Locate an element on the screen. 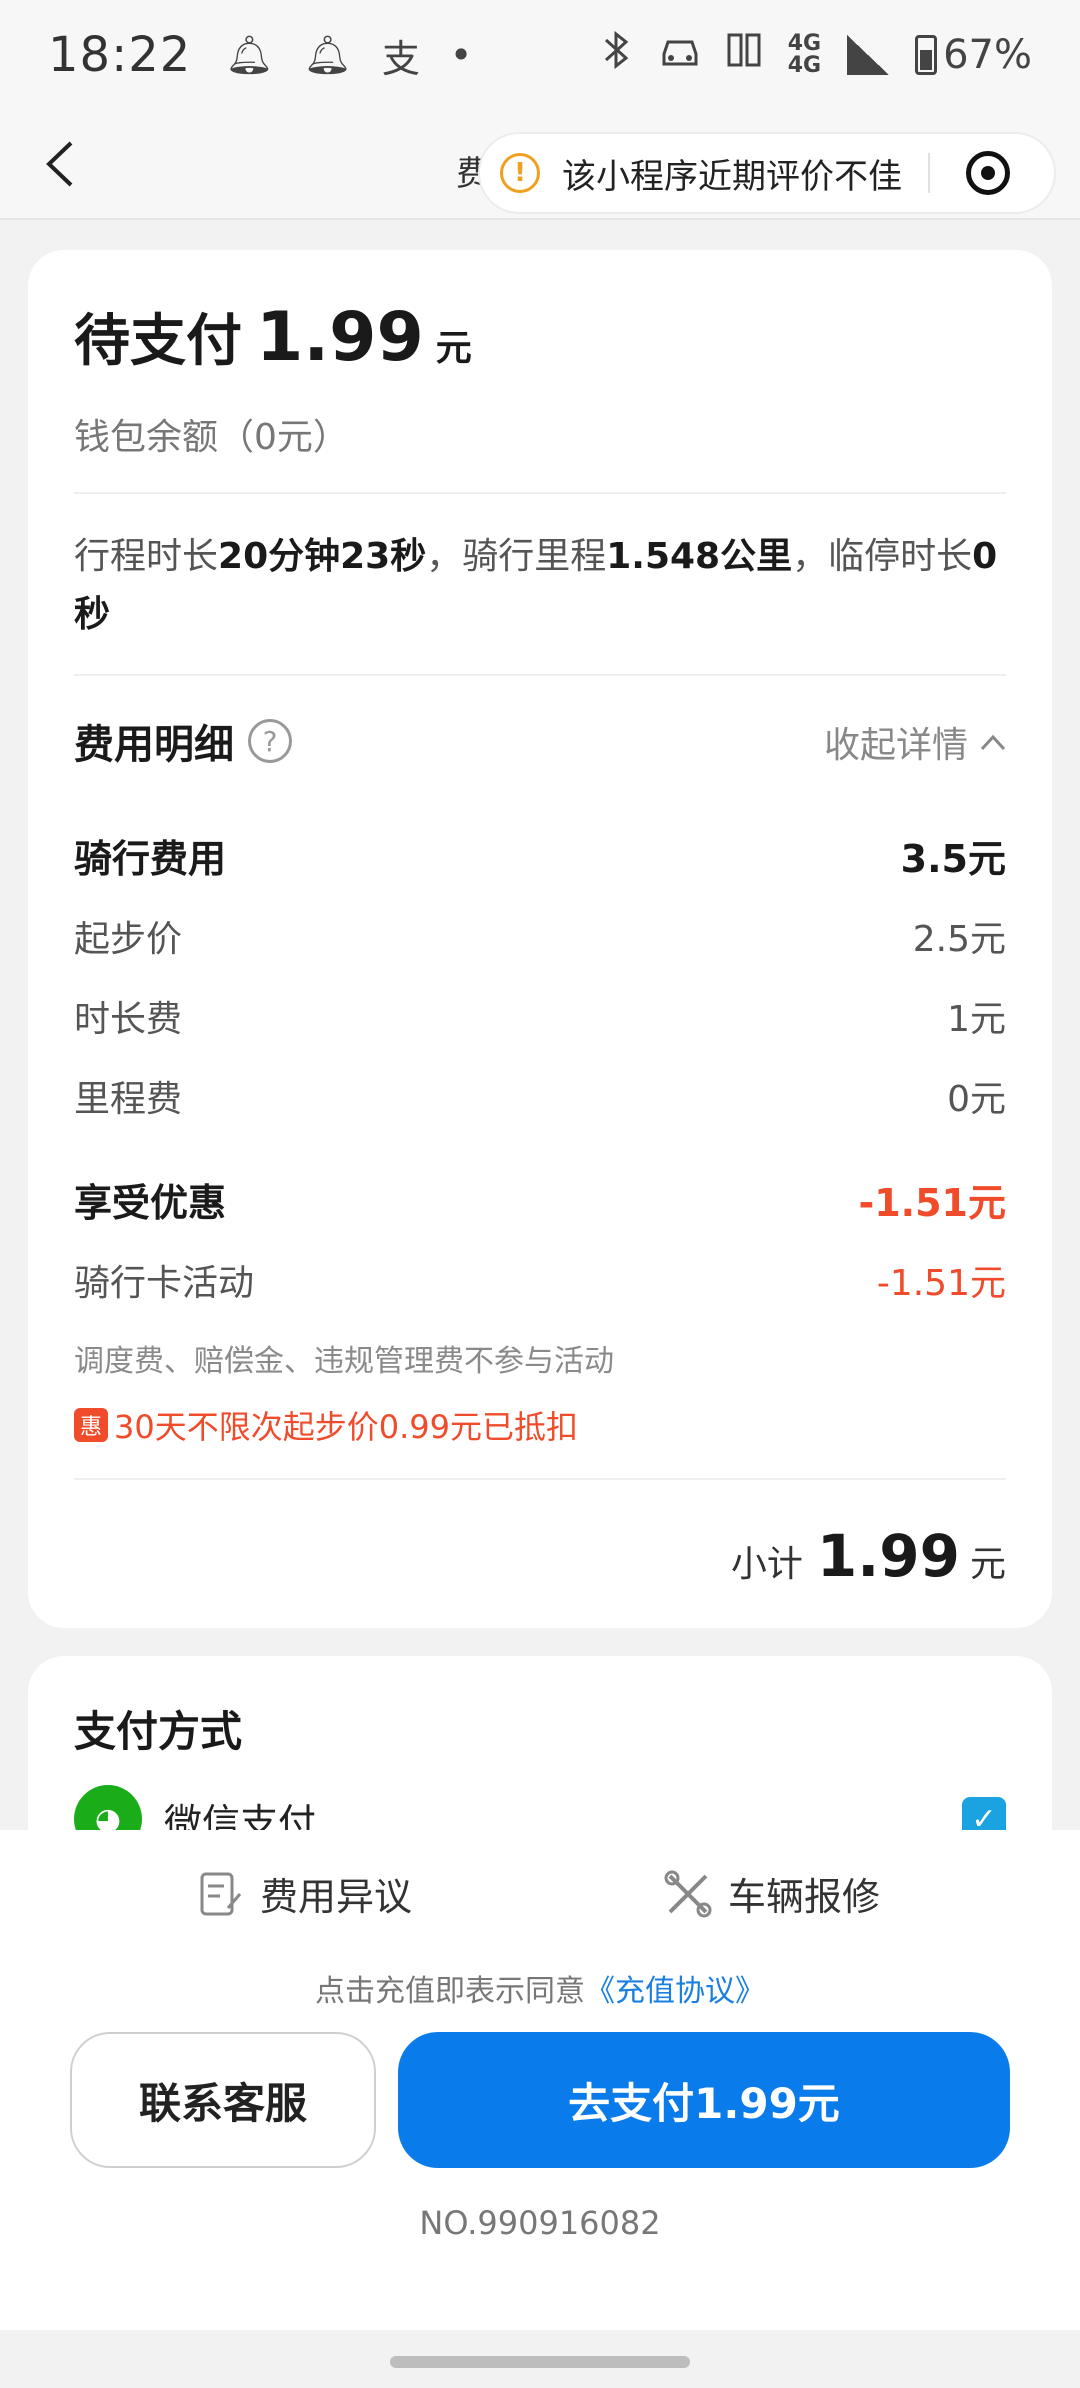 This screenshot has height=2388, width=1080. battery-icon is located at coordinates (926, 55).